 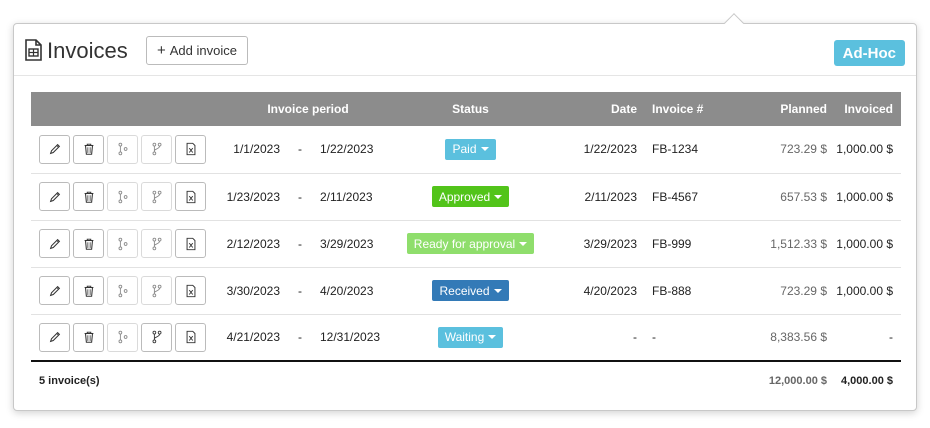 What do you see at coordinates (867, 380) in the screenshot?
I see `invoiced-total: 4,000.00 $` at bounding box center [867, 380].